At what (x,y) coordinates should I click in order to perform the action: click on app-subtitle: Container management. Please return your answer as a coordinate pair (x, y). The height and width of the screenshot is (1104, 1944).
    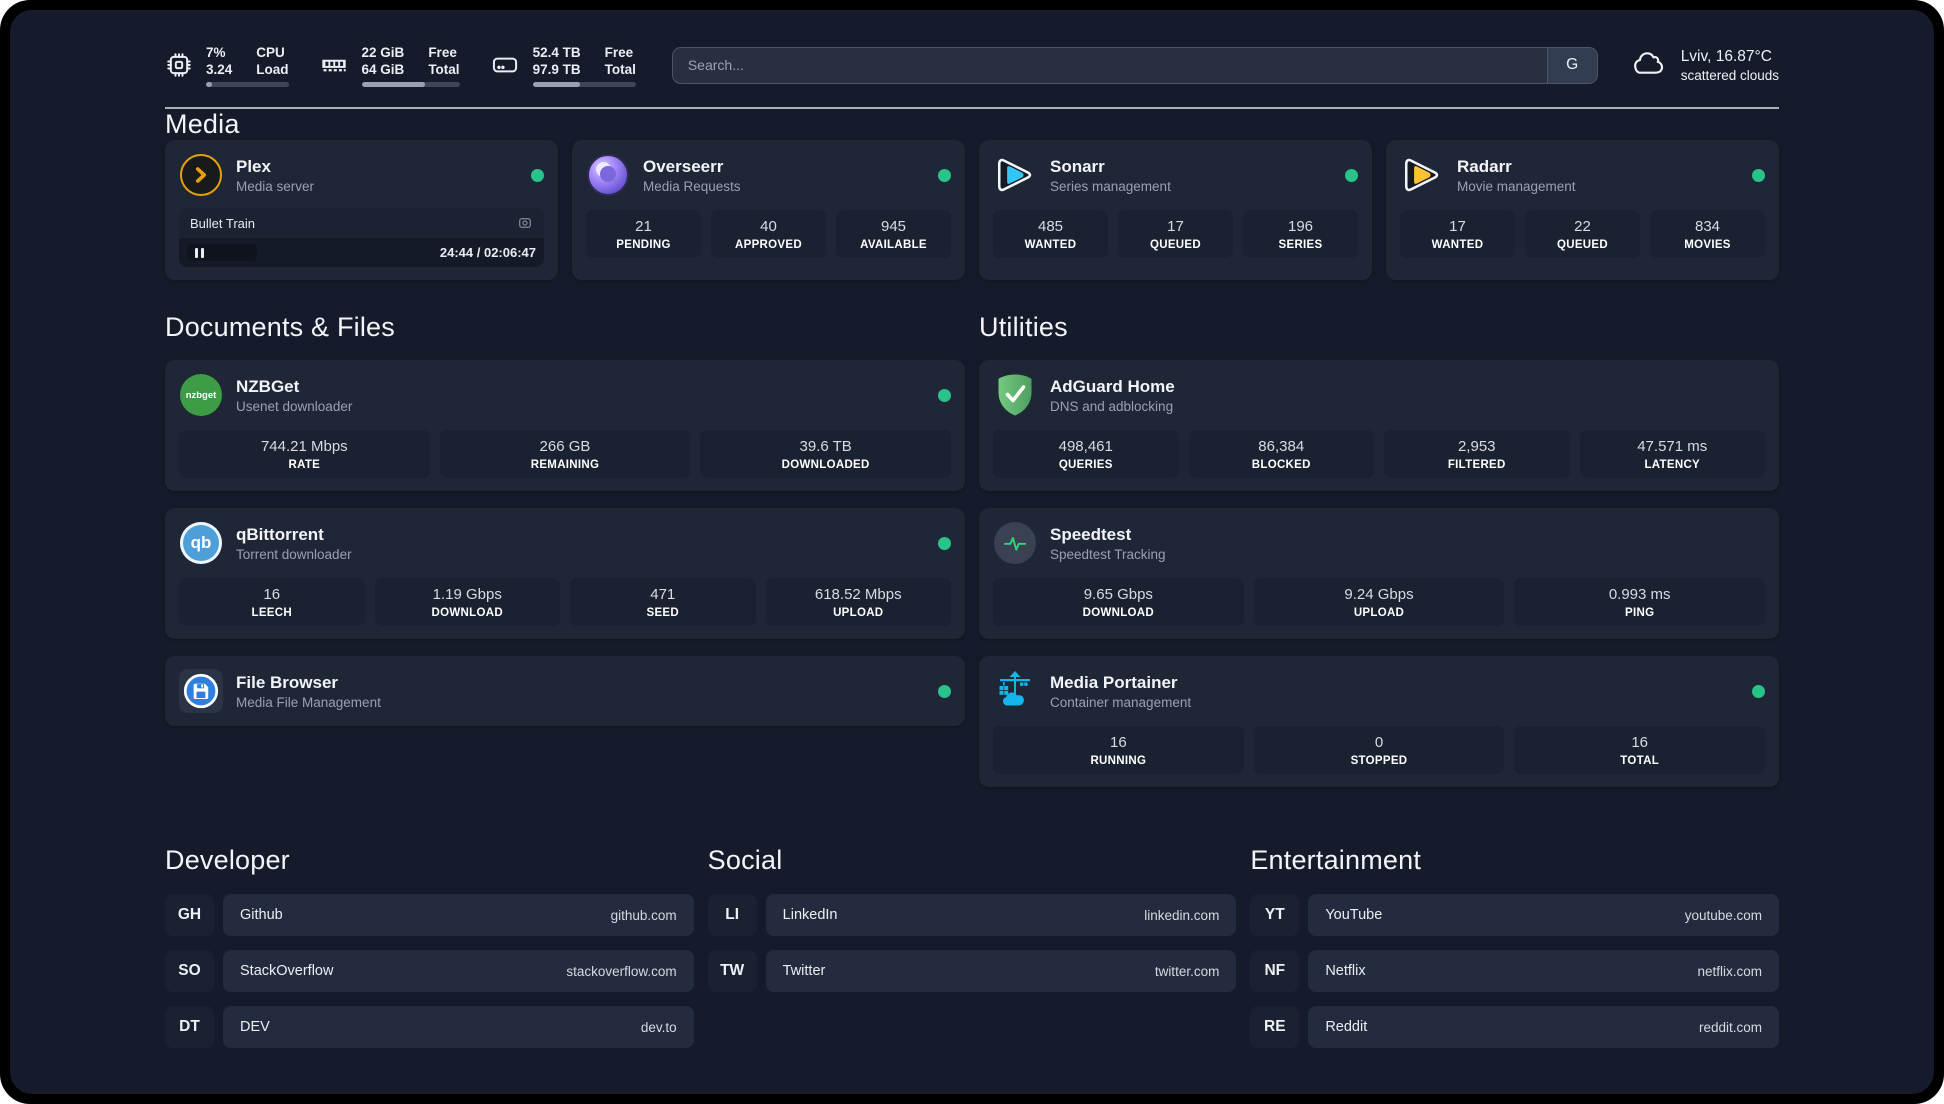
    Looking at the image, I should click on (1121, 702).